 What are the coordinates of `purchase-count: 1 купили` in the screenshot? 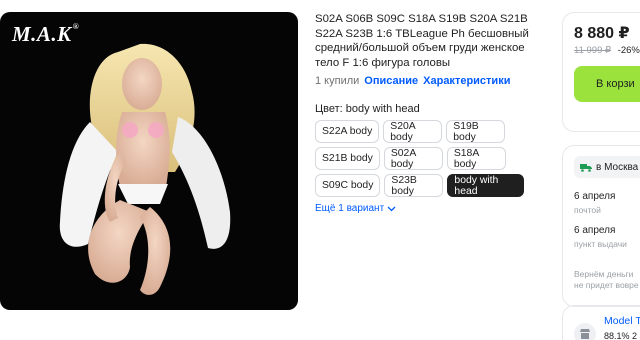 It's located at (337, 81).